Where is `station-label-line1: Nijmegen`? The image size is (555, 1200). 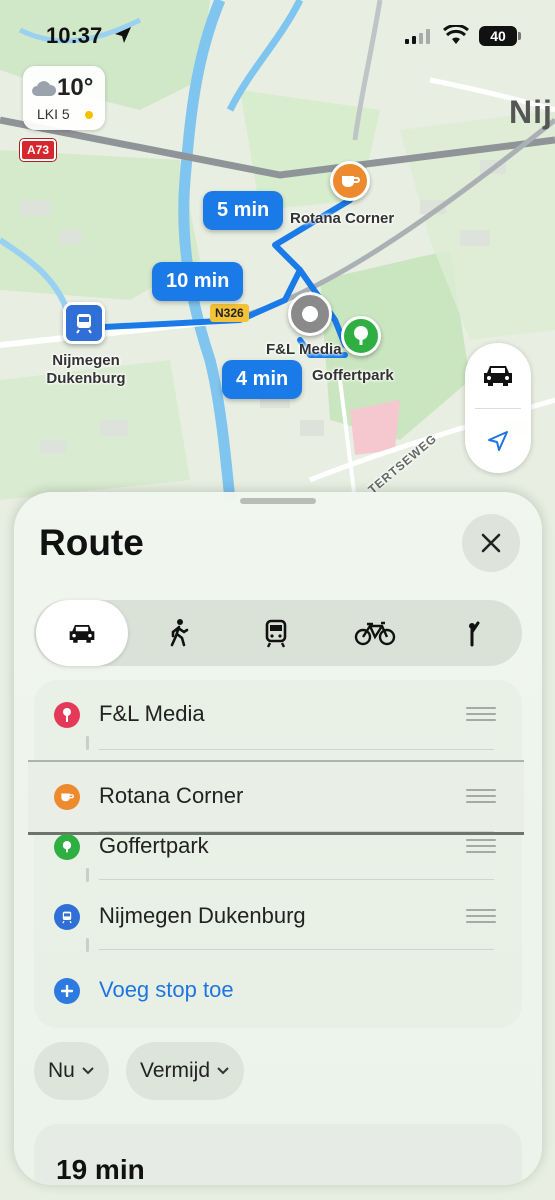
station-label-line1: Nijmegen is located at coordinates (86, 360).